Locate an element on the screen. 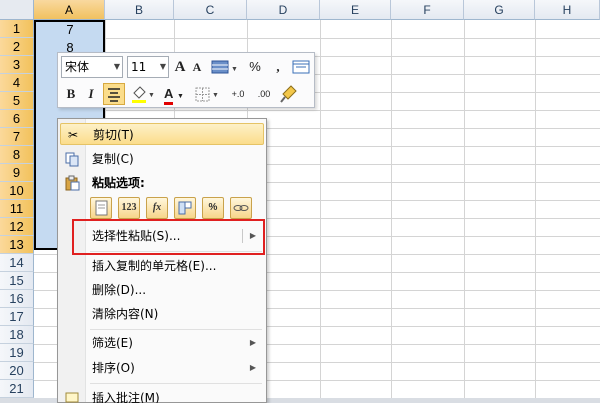  grow-font-button: A is located at coordinates (180, 67).